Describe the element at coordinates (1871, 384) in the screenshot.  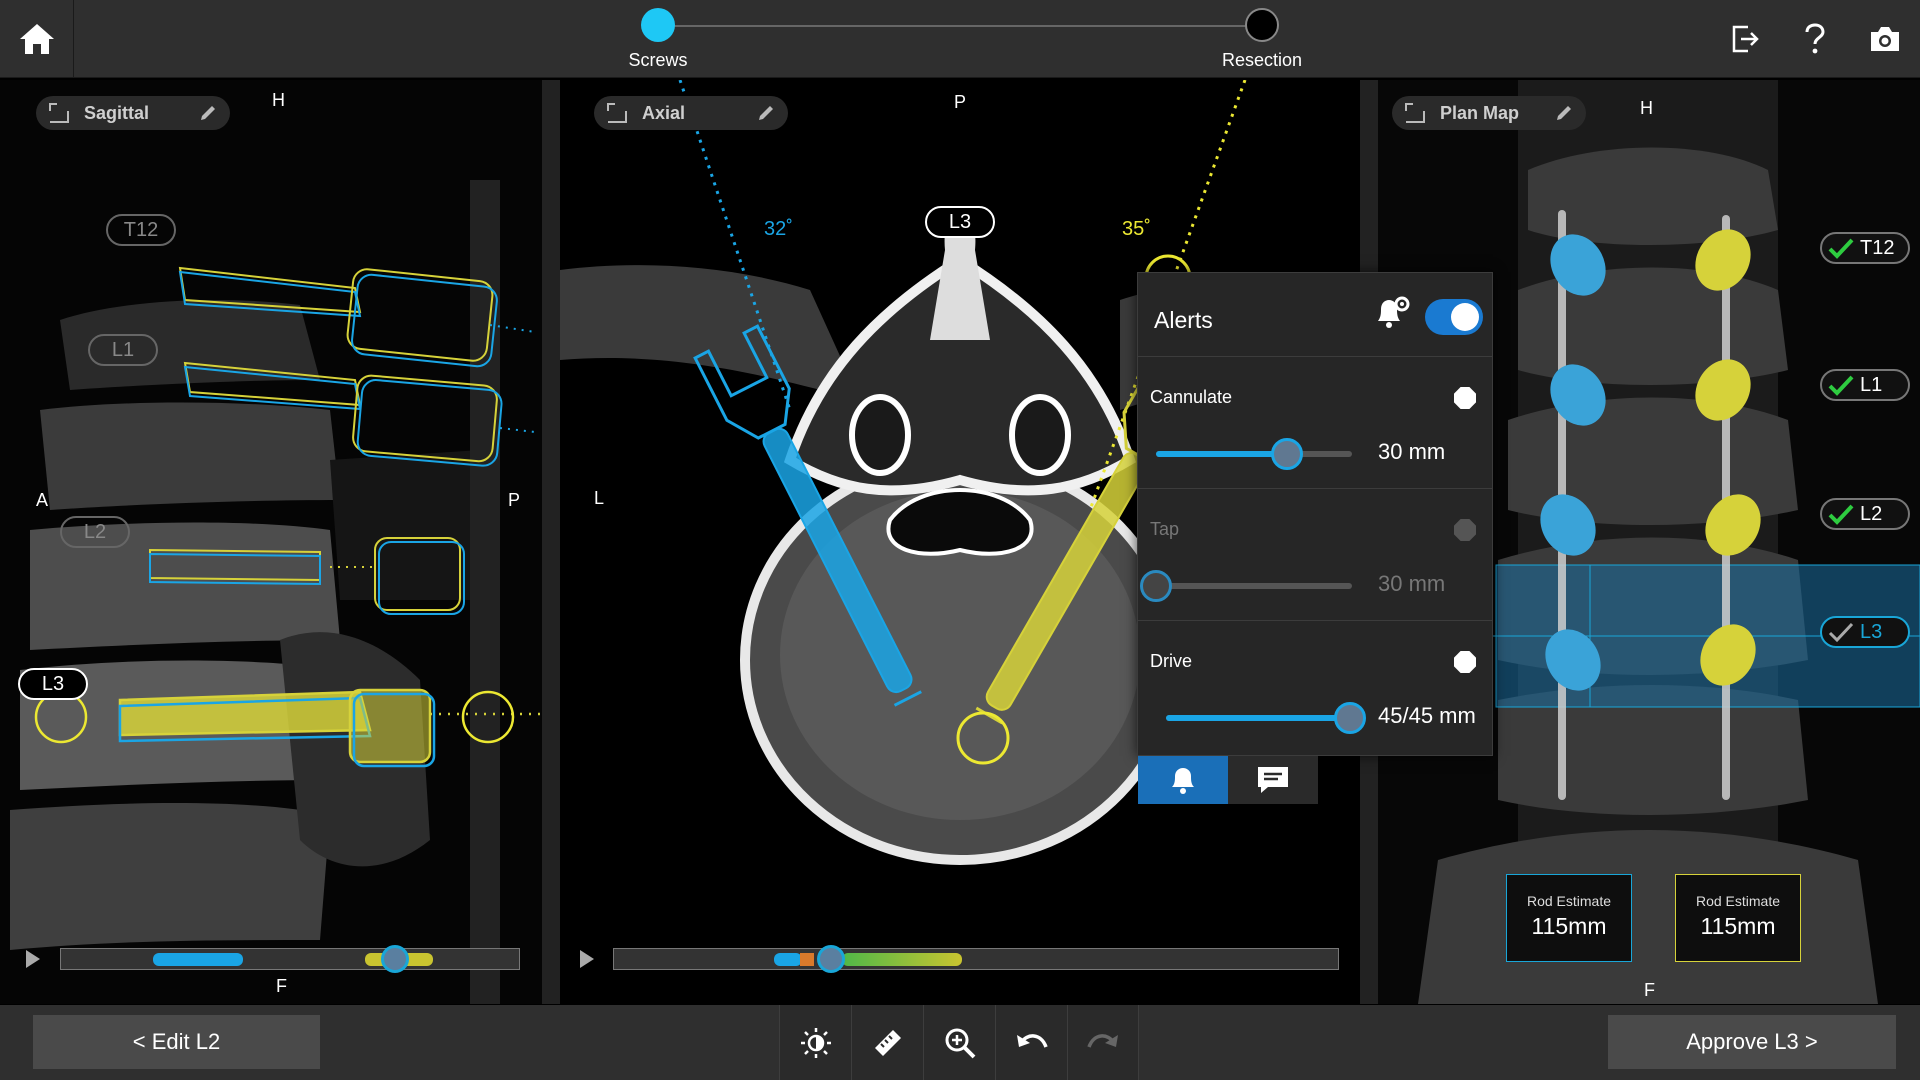
I see `plan-level-label: L1` at that location.